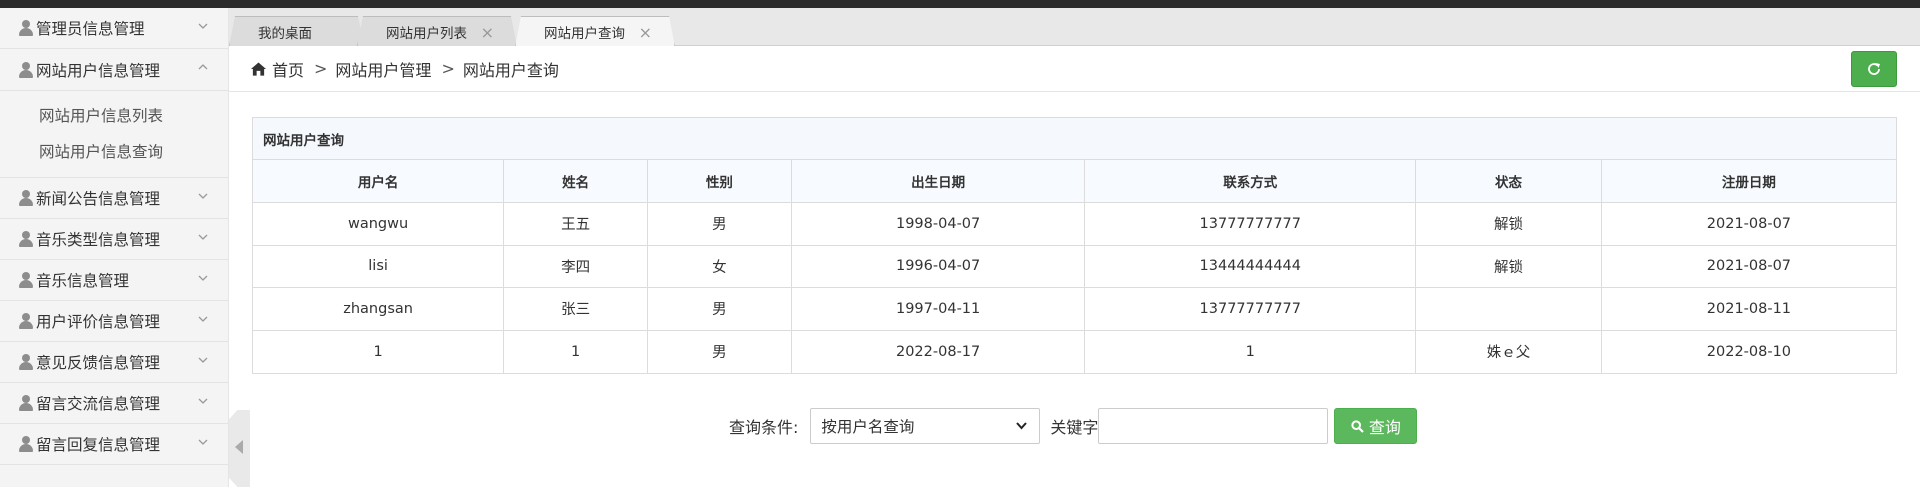 This screenshot has width=1920, height=487. What do you see at coordinates (383, 69) in the screenshot?
I see `breadcrumb-level1: 网站用户管理` at bounding box center [383, 69].